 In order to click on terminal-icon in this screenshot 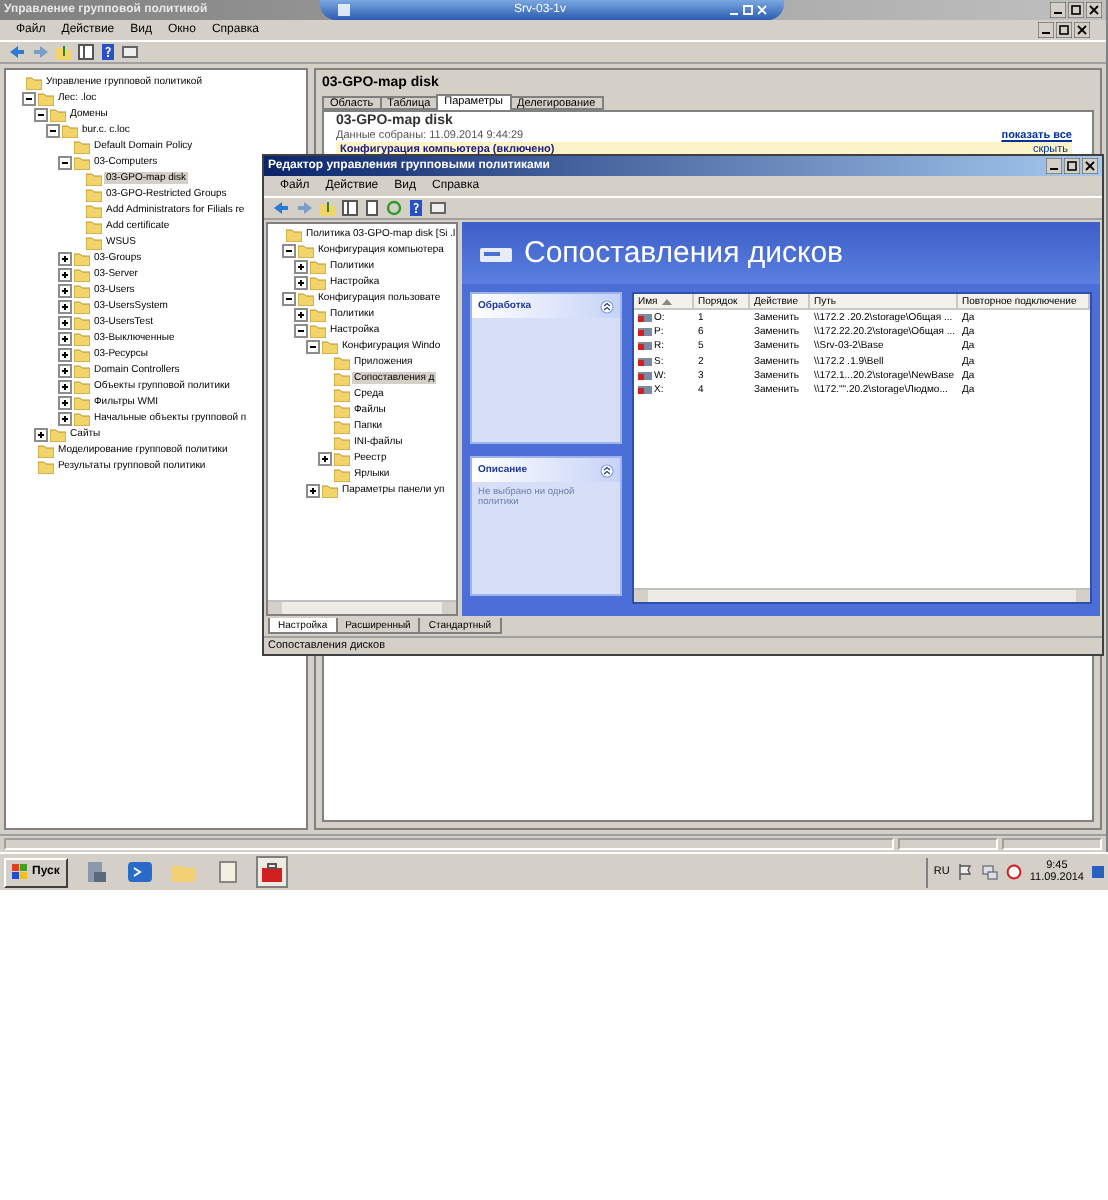, I will do `click(139, 872)`.